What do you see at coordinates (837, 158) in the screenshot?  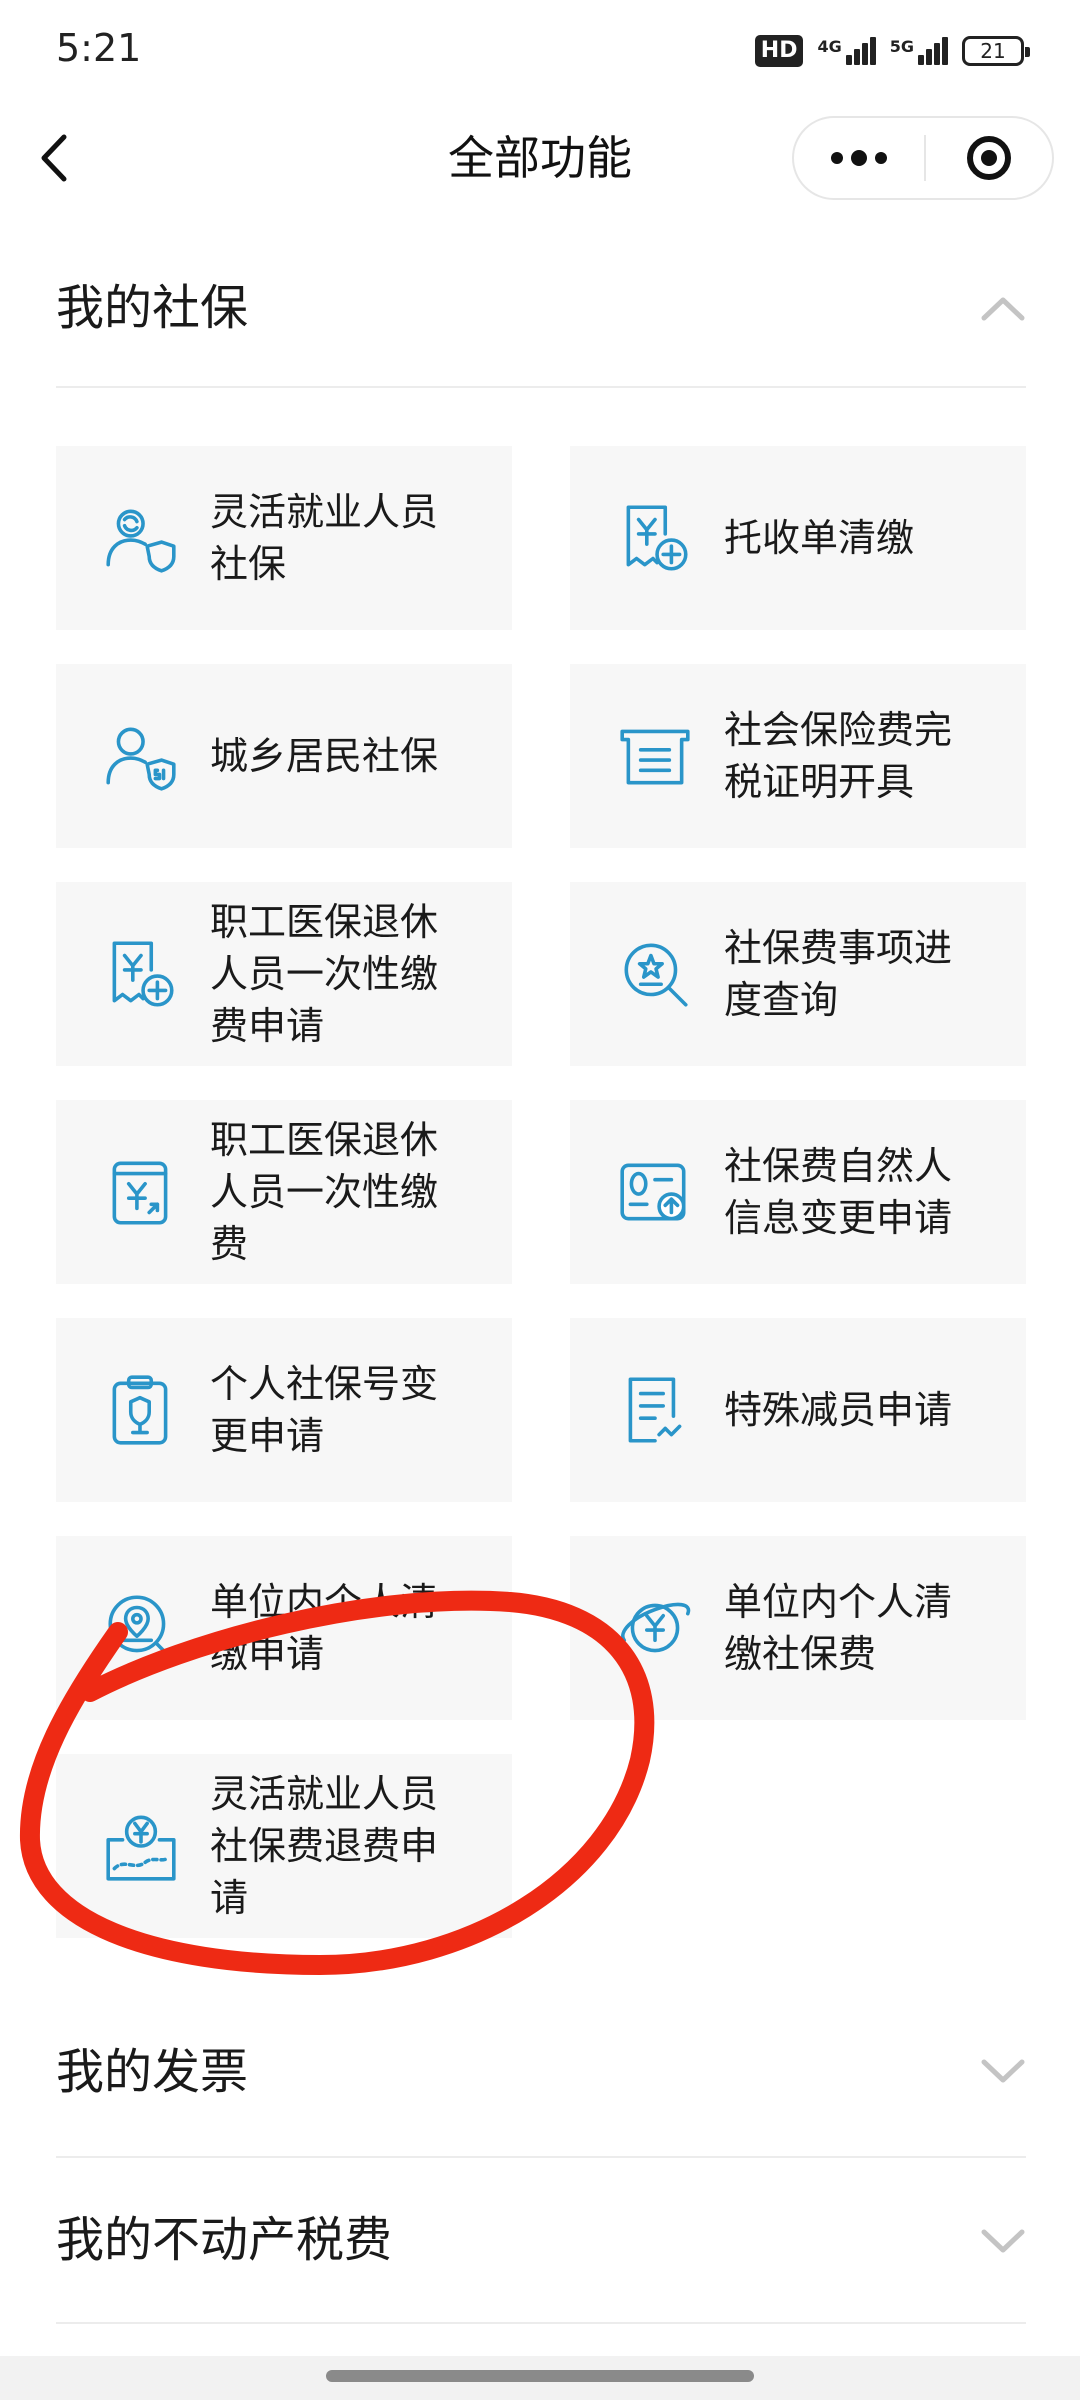 I see `more-dots-icon` at bounding box center [837, 158].